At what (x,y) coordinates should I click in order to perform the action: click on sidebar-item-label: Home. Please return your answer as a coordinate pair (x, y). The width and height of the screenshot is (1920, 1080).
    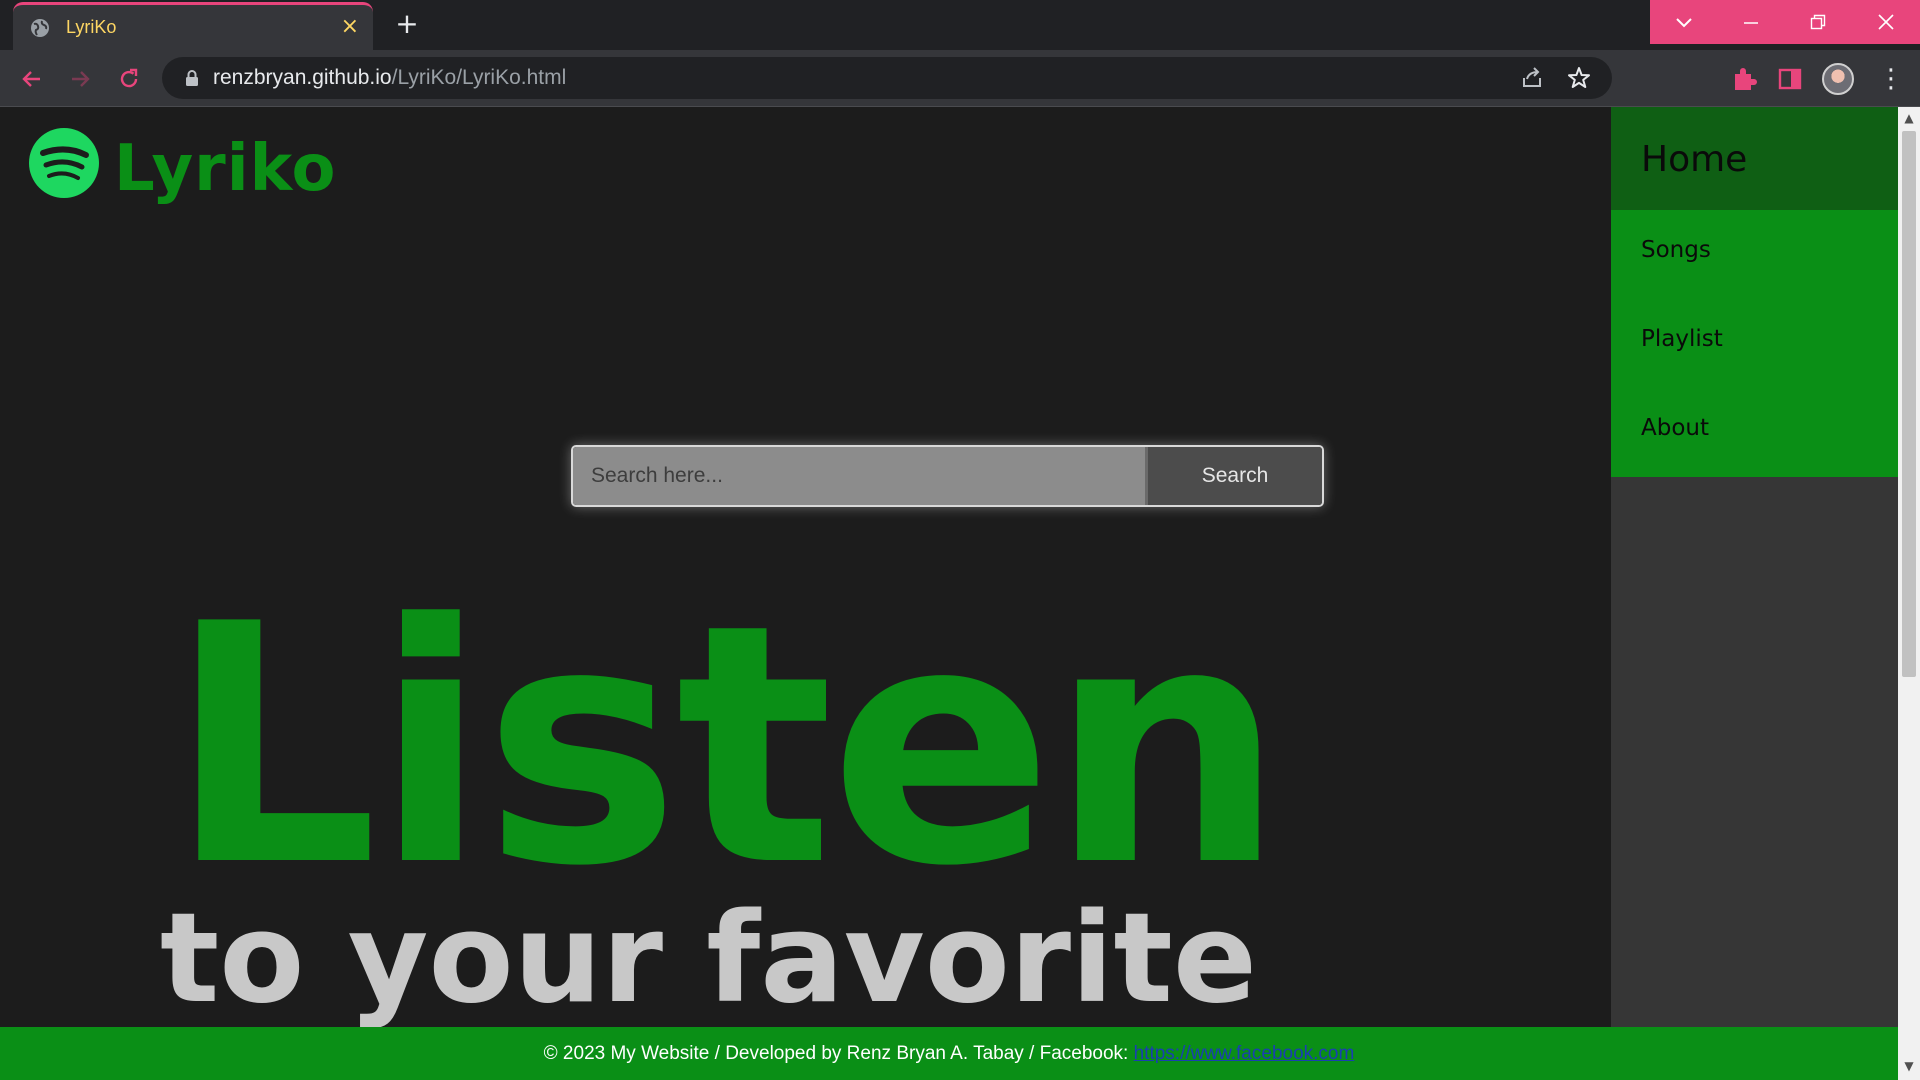
    Looking at the image, I should click on (1694, 159).